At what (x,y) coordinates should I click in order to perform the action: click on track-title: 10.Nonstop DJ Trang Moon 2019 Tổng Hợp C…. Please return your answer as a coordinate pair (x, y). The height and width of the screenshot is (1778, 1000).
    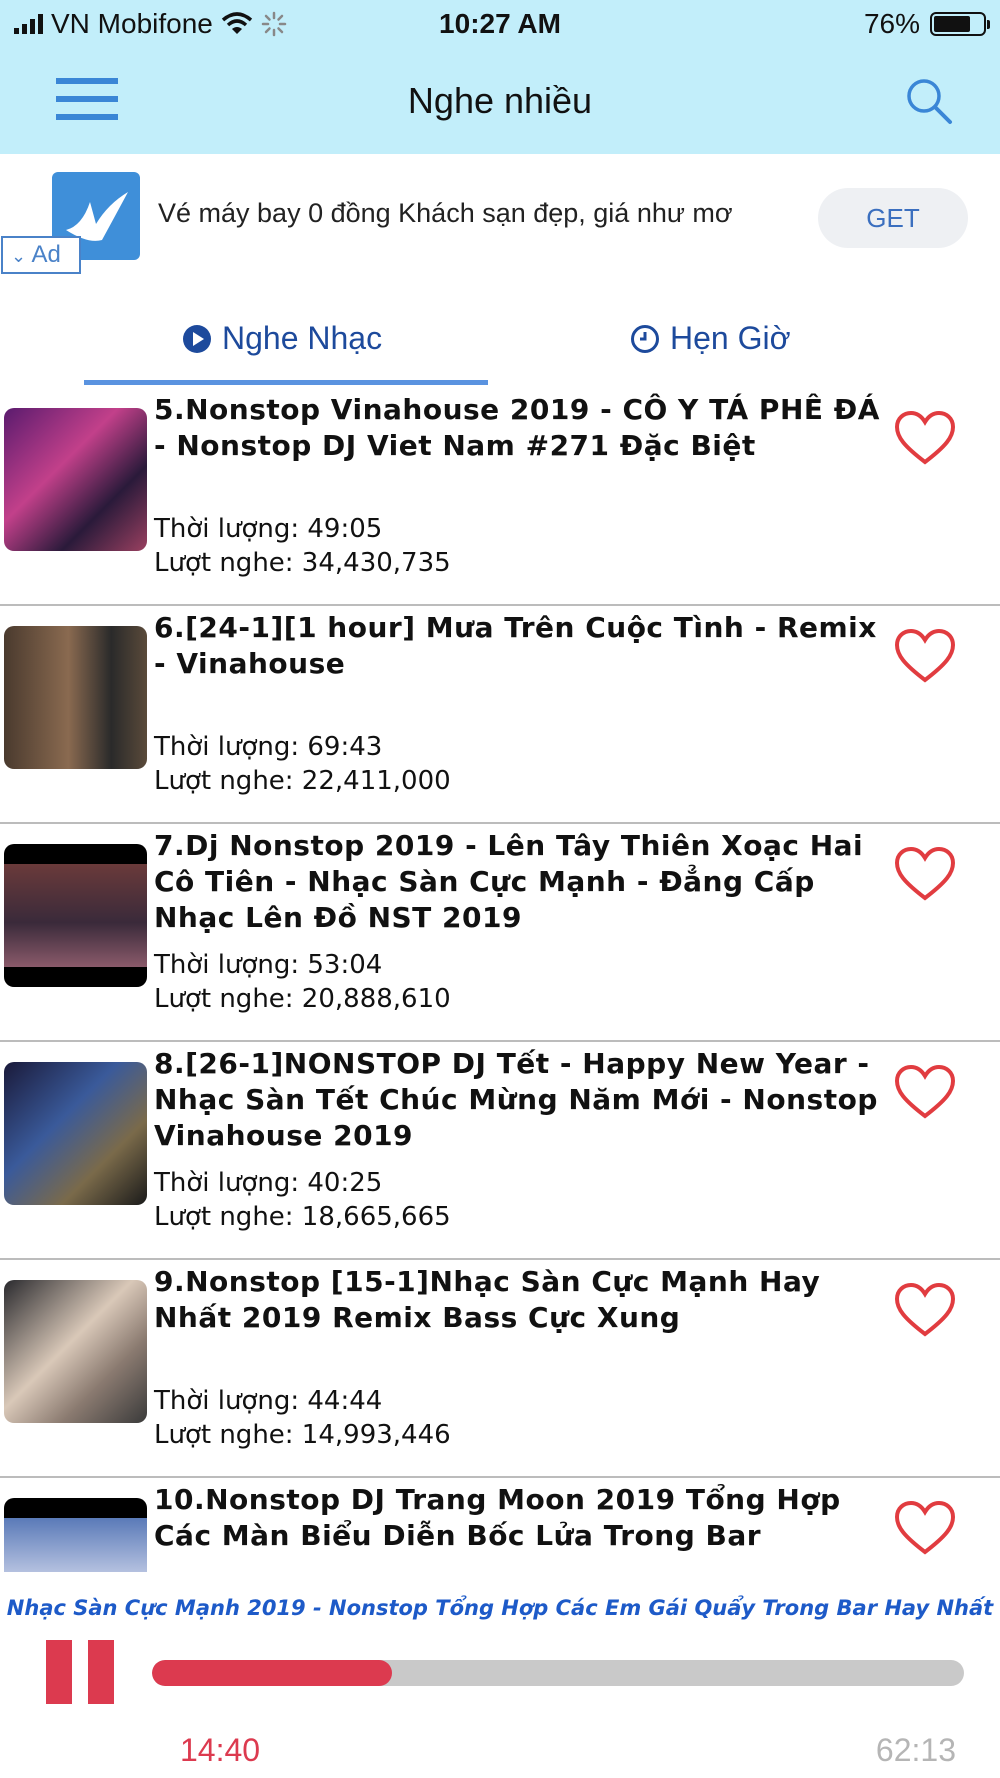
    Looking at the image, I should click on (497, 1517).